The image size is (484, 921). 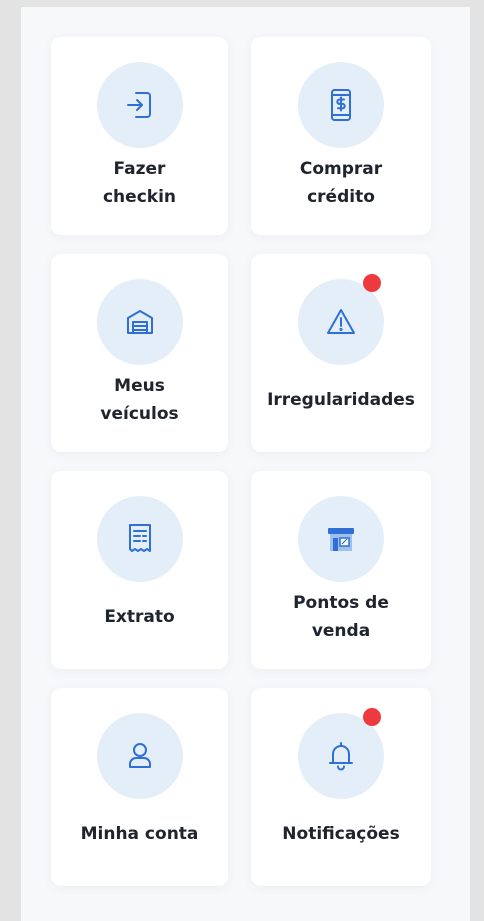 I want to click on tile-minha-conta: Minha conta, so click(x=139, y=787).